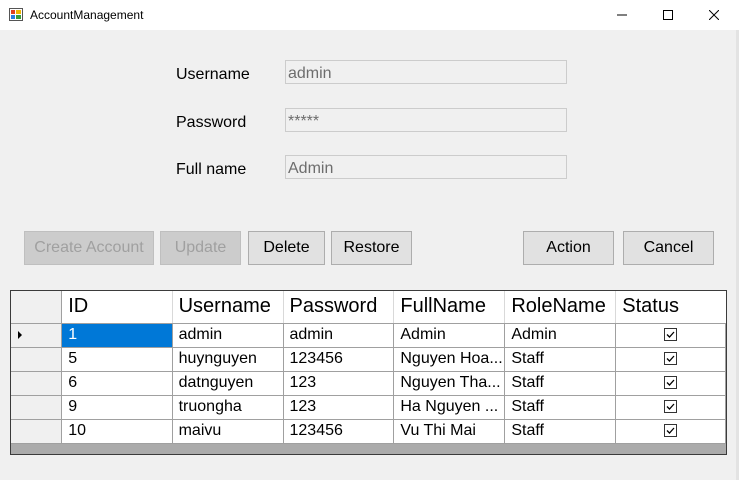  I want to click on cell-id: 5, so click(117, 359).